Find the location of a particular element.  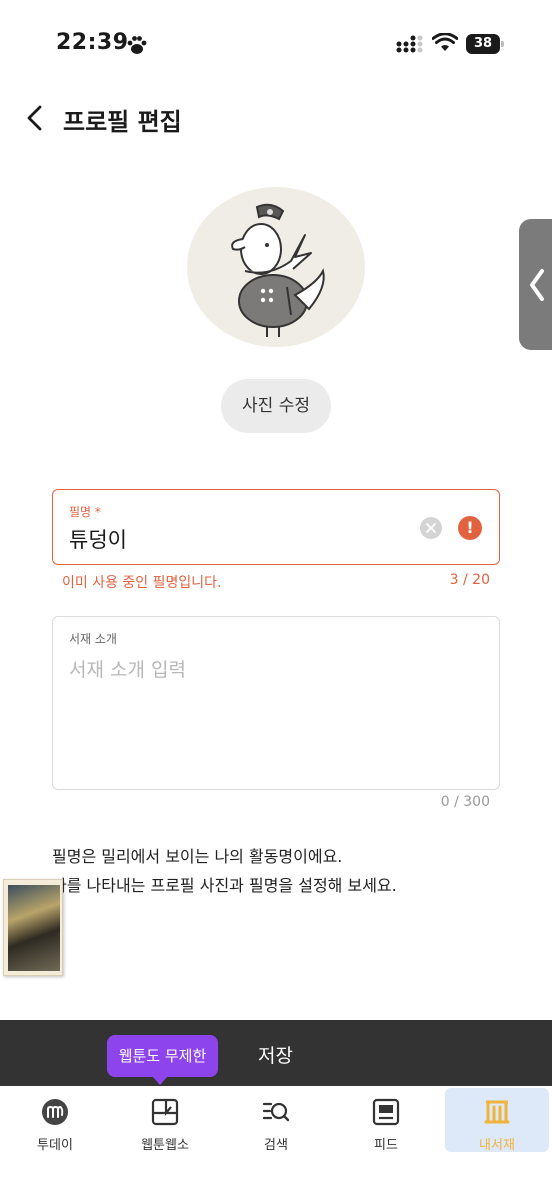

tab-my-library: 내서재 is located at coordinates (497, 1120).